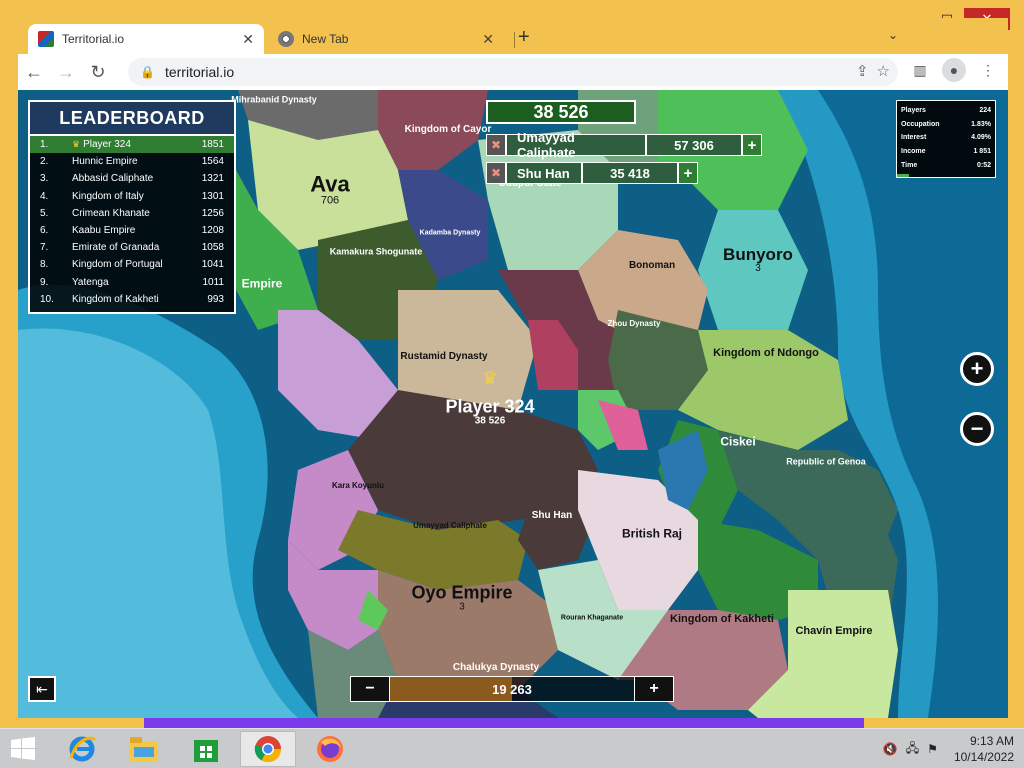 This screenshot has height=768, width=1024. I want to click on map-label-chalukya: Chalukya Dynasty, so click(496, 667).